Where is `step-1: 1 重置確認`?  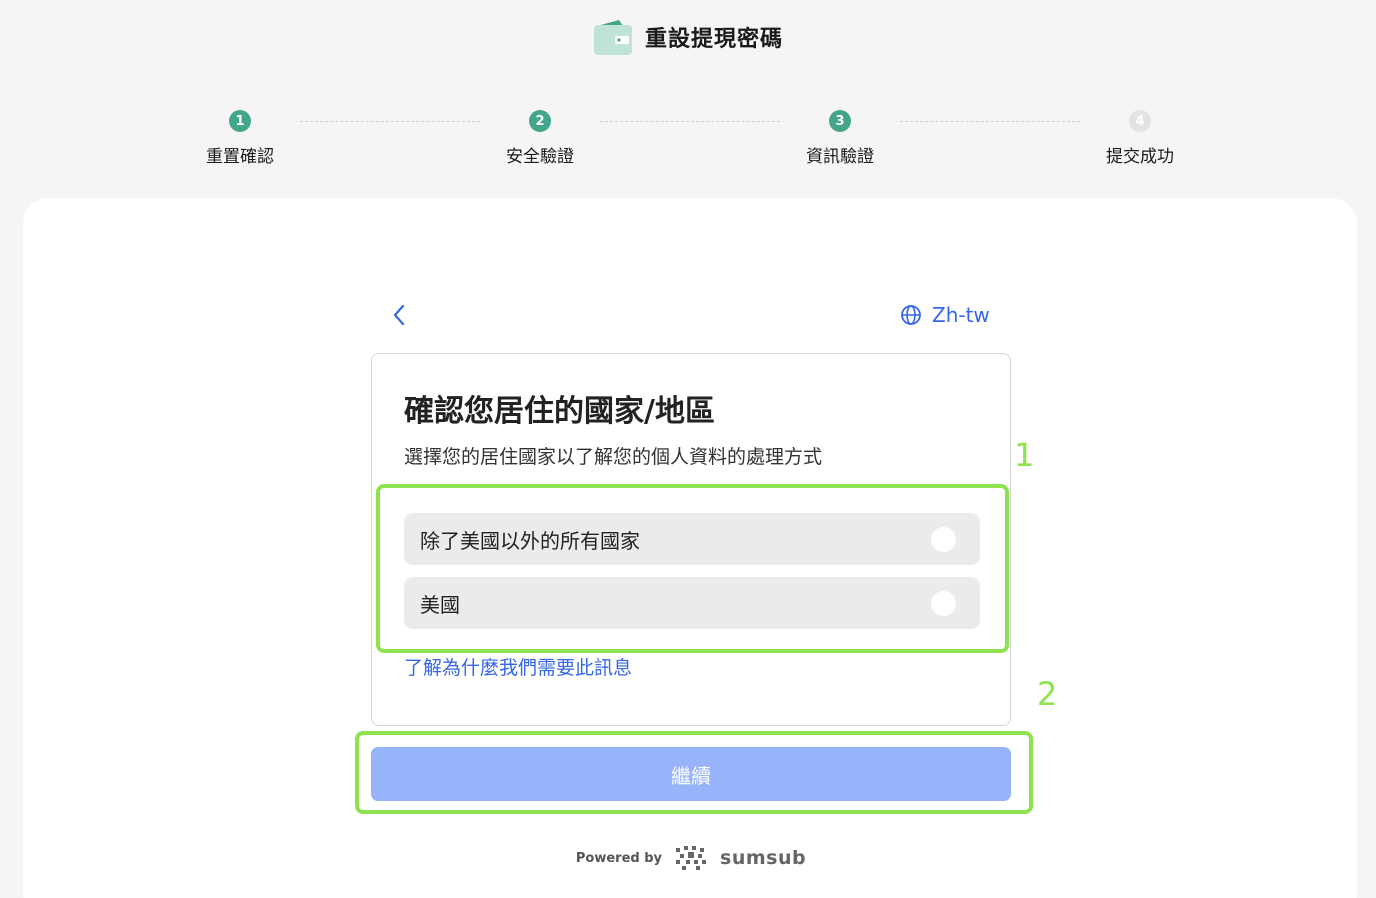
step-1: 1 重置確認 is located at coordinates (240, 137).